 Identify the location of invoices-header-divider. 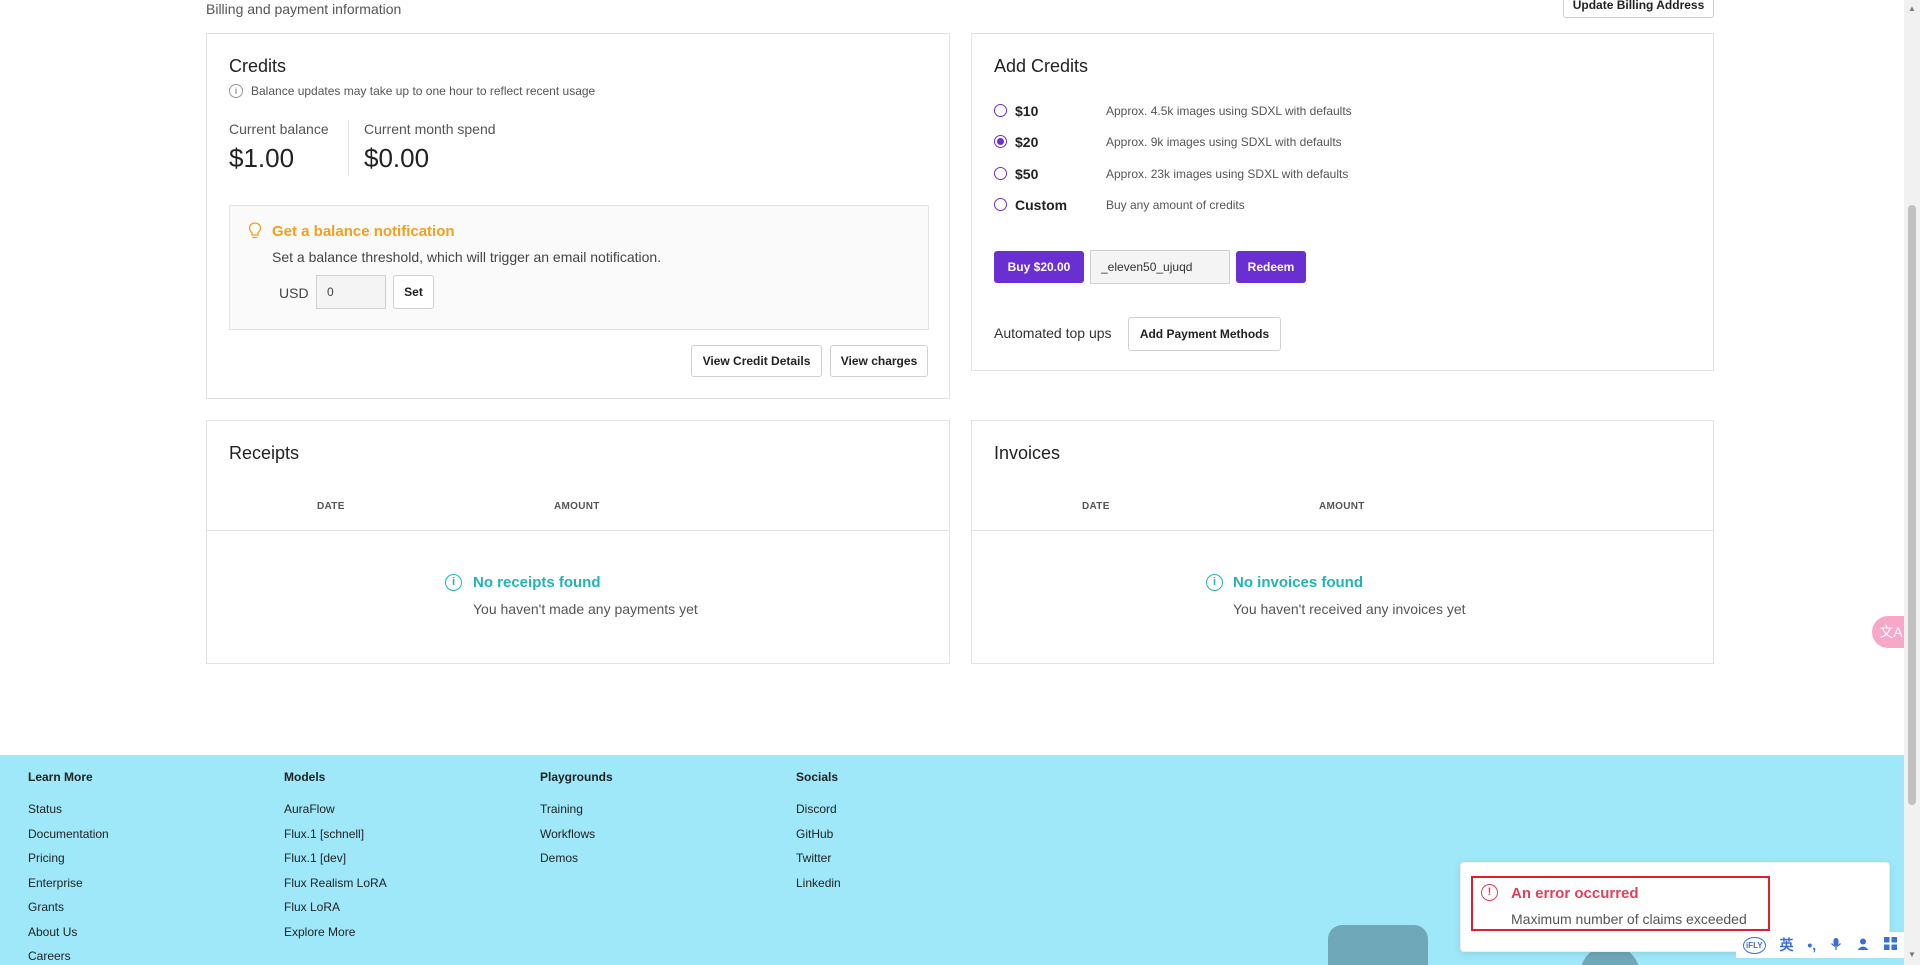
(1342, 530).